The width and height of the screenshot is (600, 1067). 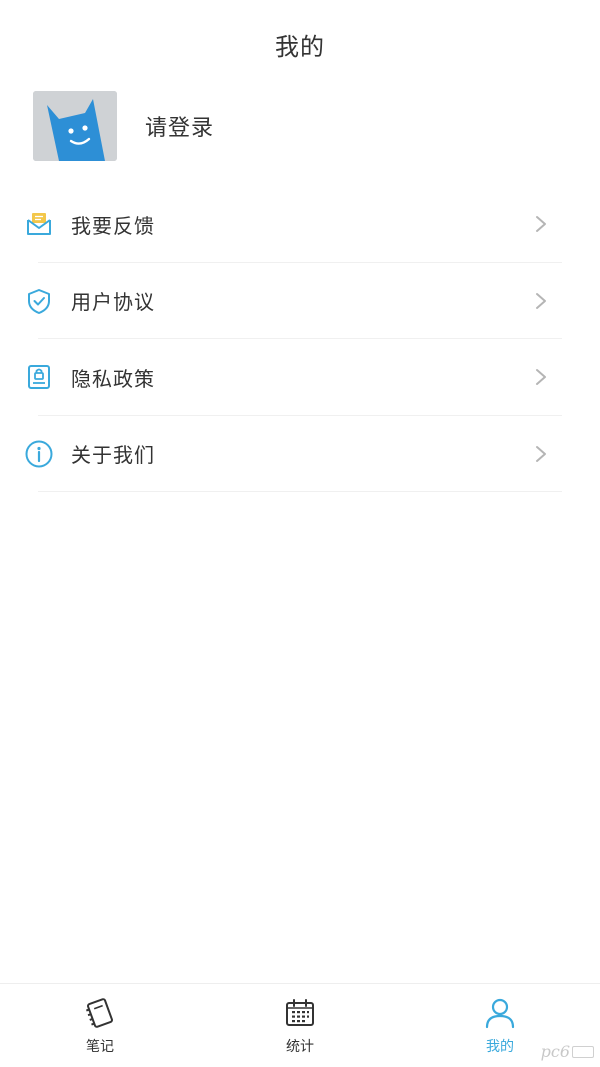 I want to click on menu-item-label: 关于我们, so click(x=113, y=455).